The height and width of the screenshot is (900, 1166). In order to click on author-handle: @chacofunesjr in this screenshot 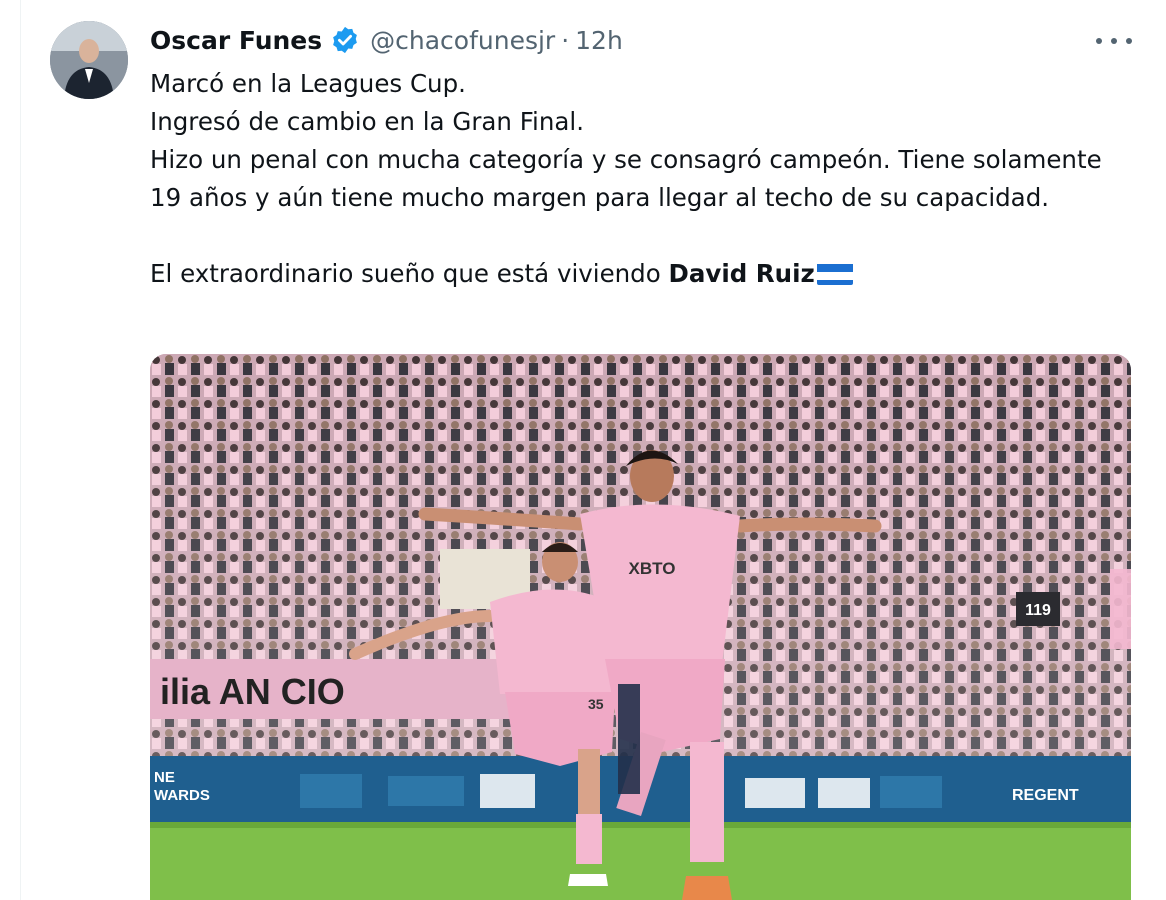, I will do `click(462, 40)`.